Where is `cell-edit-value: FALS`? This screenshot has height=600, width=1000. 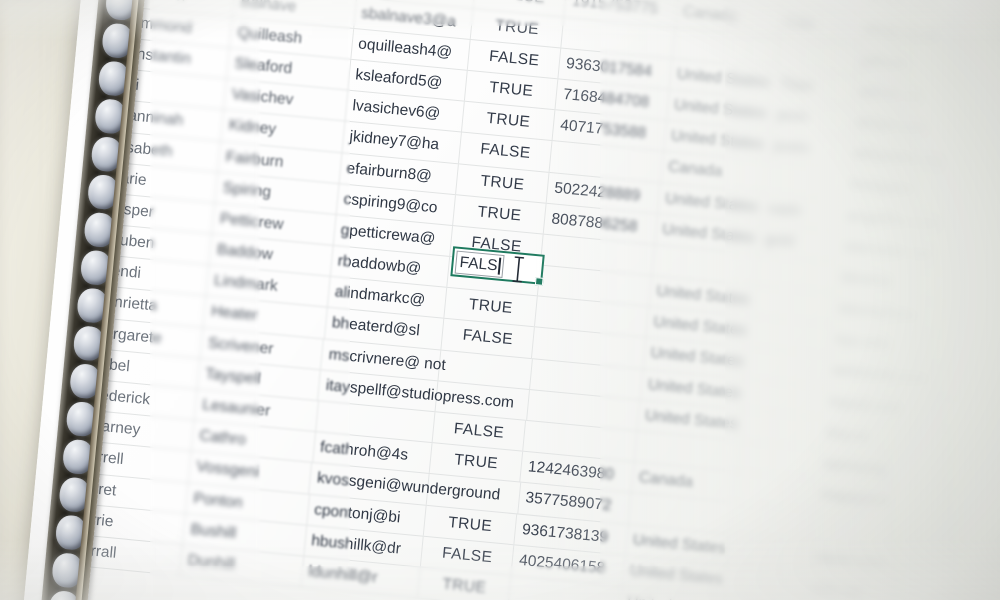 cell-edit-value: FALS is located at coordinates (478, 264).